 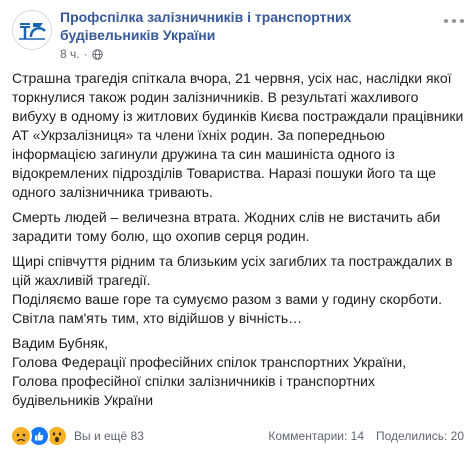 I want to click on post-meta: 8 ч. ·, so click(x=81, y=54).